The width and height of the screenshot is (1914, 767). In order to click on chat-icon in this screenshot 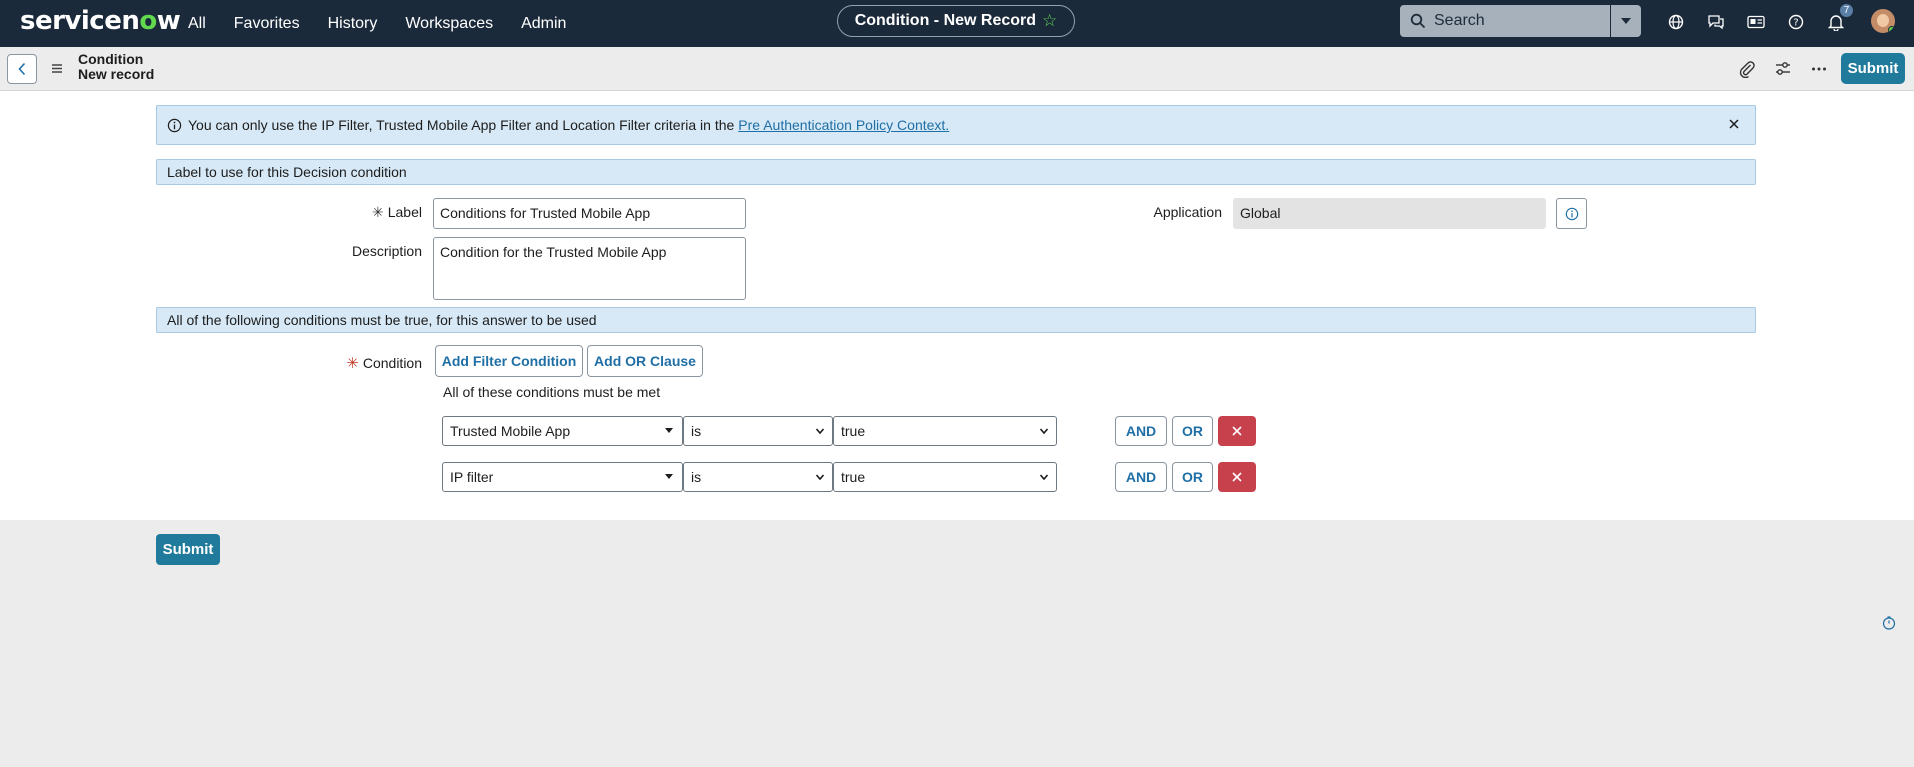, I will do `click(1716, 22)`.